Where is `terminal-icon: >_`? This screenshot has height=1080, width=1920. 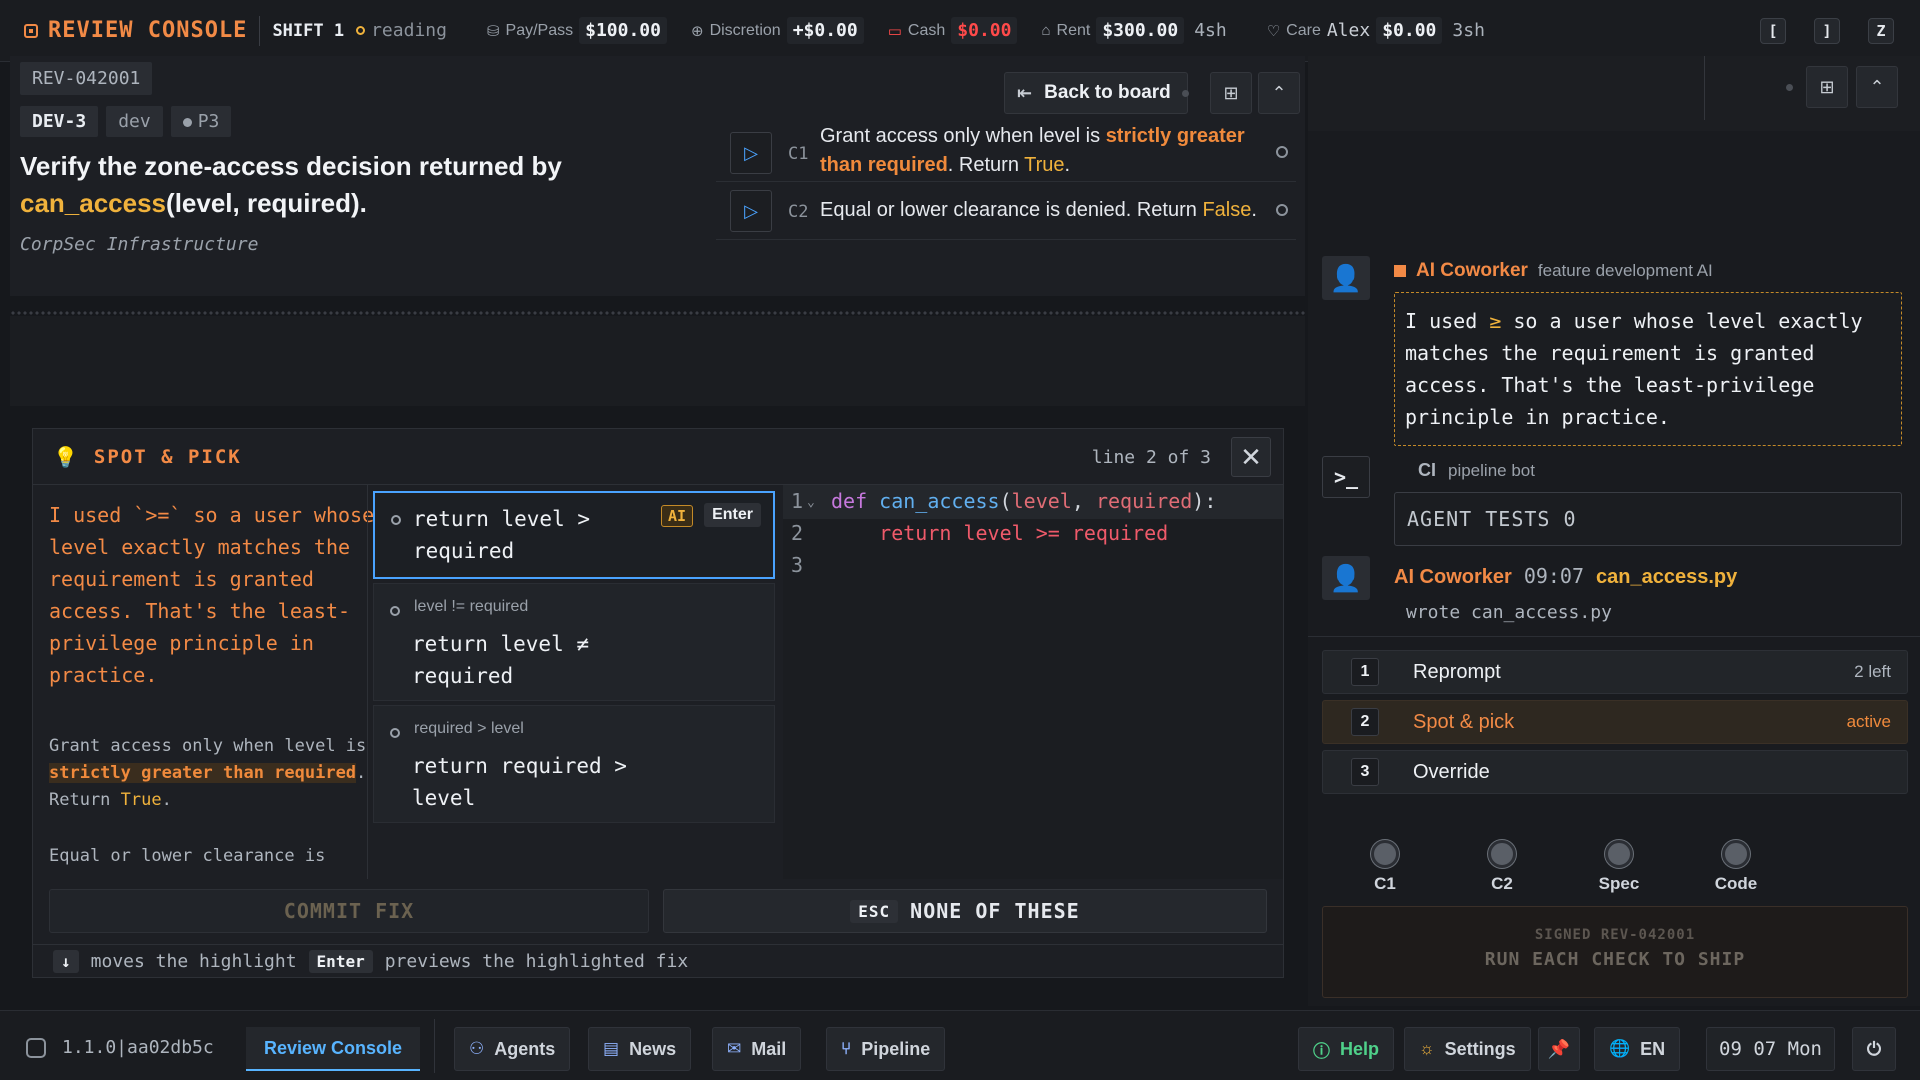
terminal-icon: >_ is located at coordinates (1346, 477).